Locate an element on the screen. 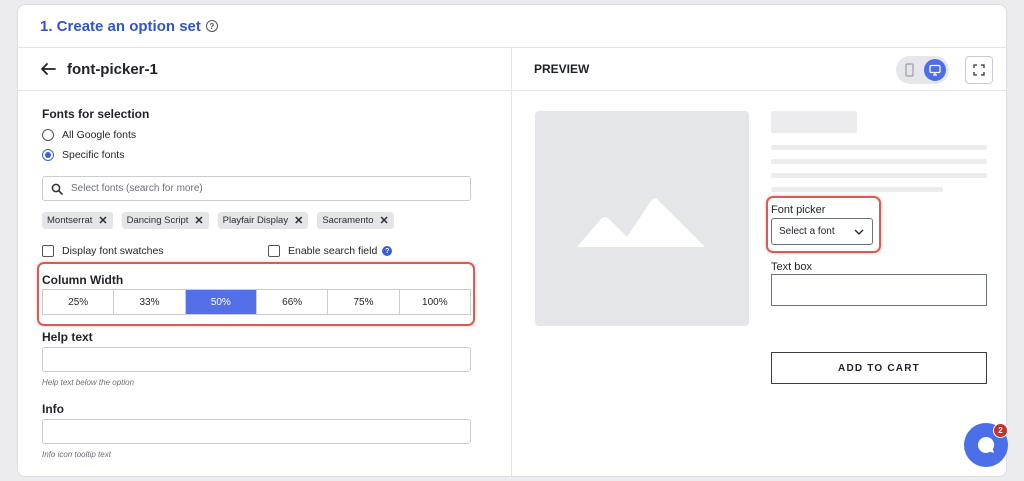  text-box-input is located at coordinates (879, 290).